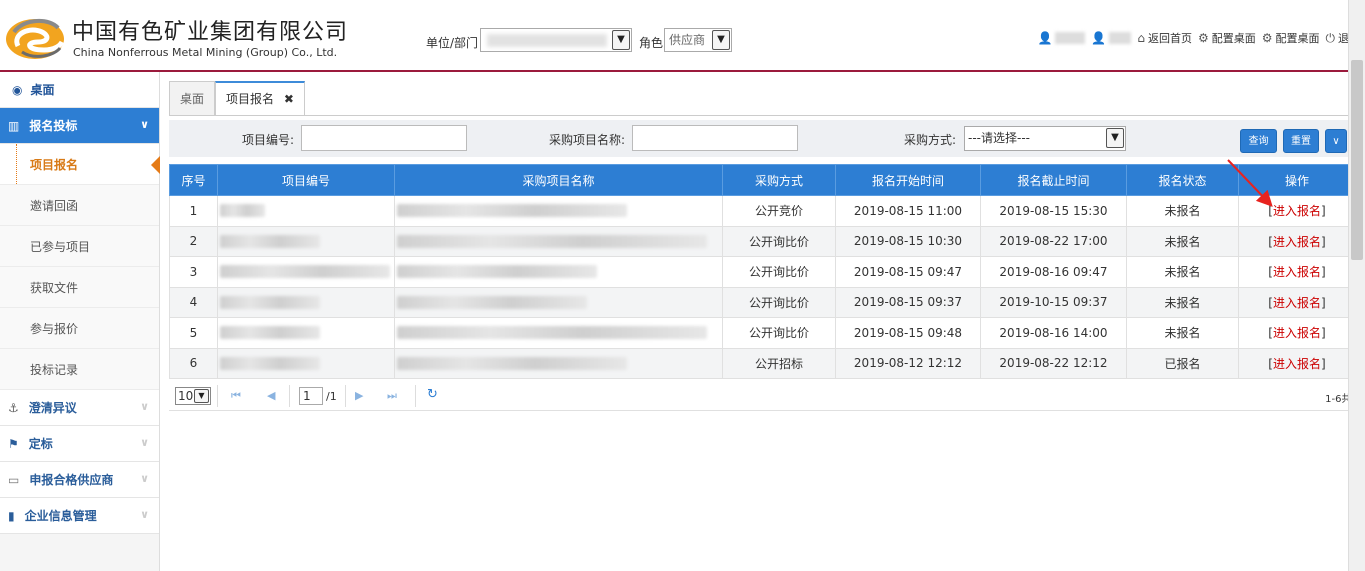 The width and height of the screenshot is (1365, 571). Describe the element at coordinates (71, 480) in the screenshot. I see `sidebar-group-label: 申报合格供应商` at that location.